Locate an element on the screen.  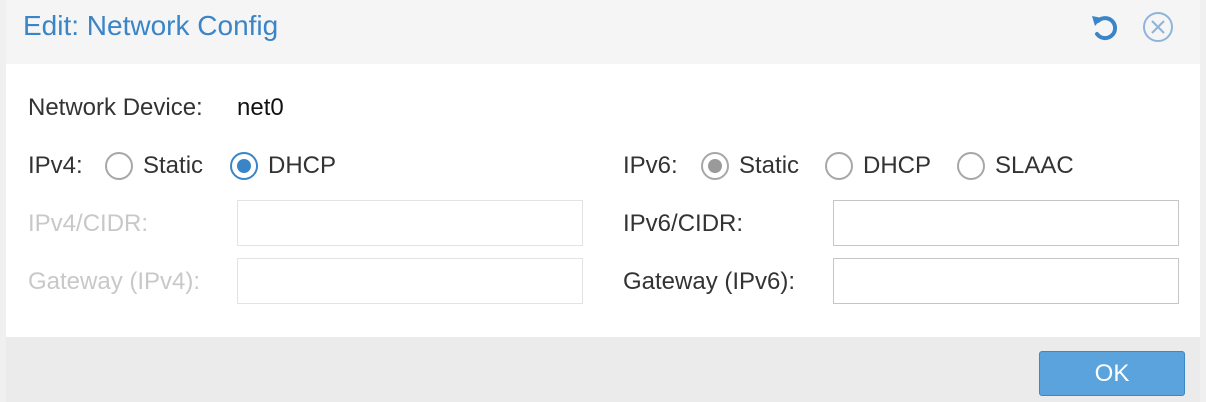
ipv4-label: IPv4: is located at coordinates (55, 165).